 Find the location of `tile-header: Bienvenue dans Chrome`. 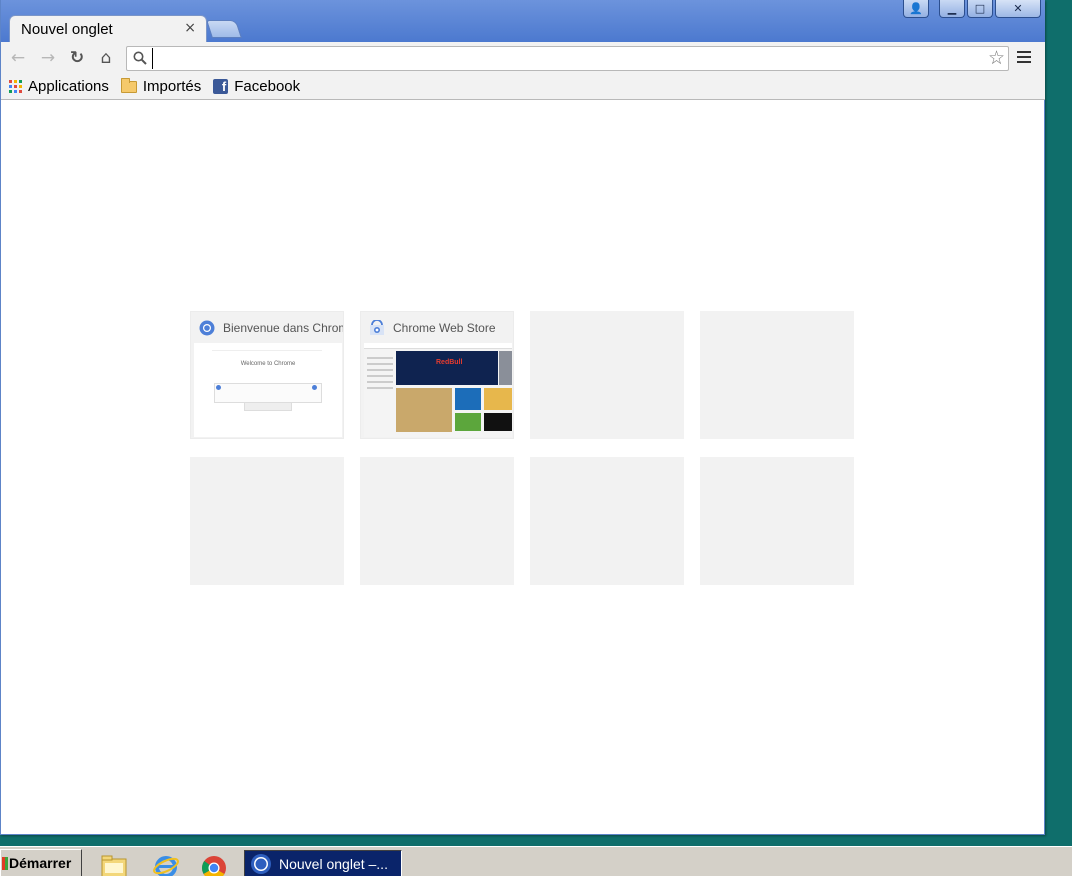

tile-header: Bienvenue dans Chrome is located at coordinates (267, 327).